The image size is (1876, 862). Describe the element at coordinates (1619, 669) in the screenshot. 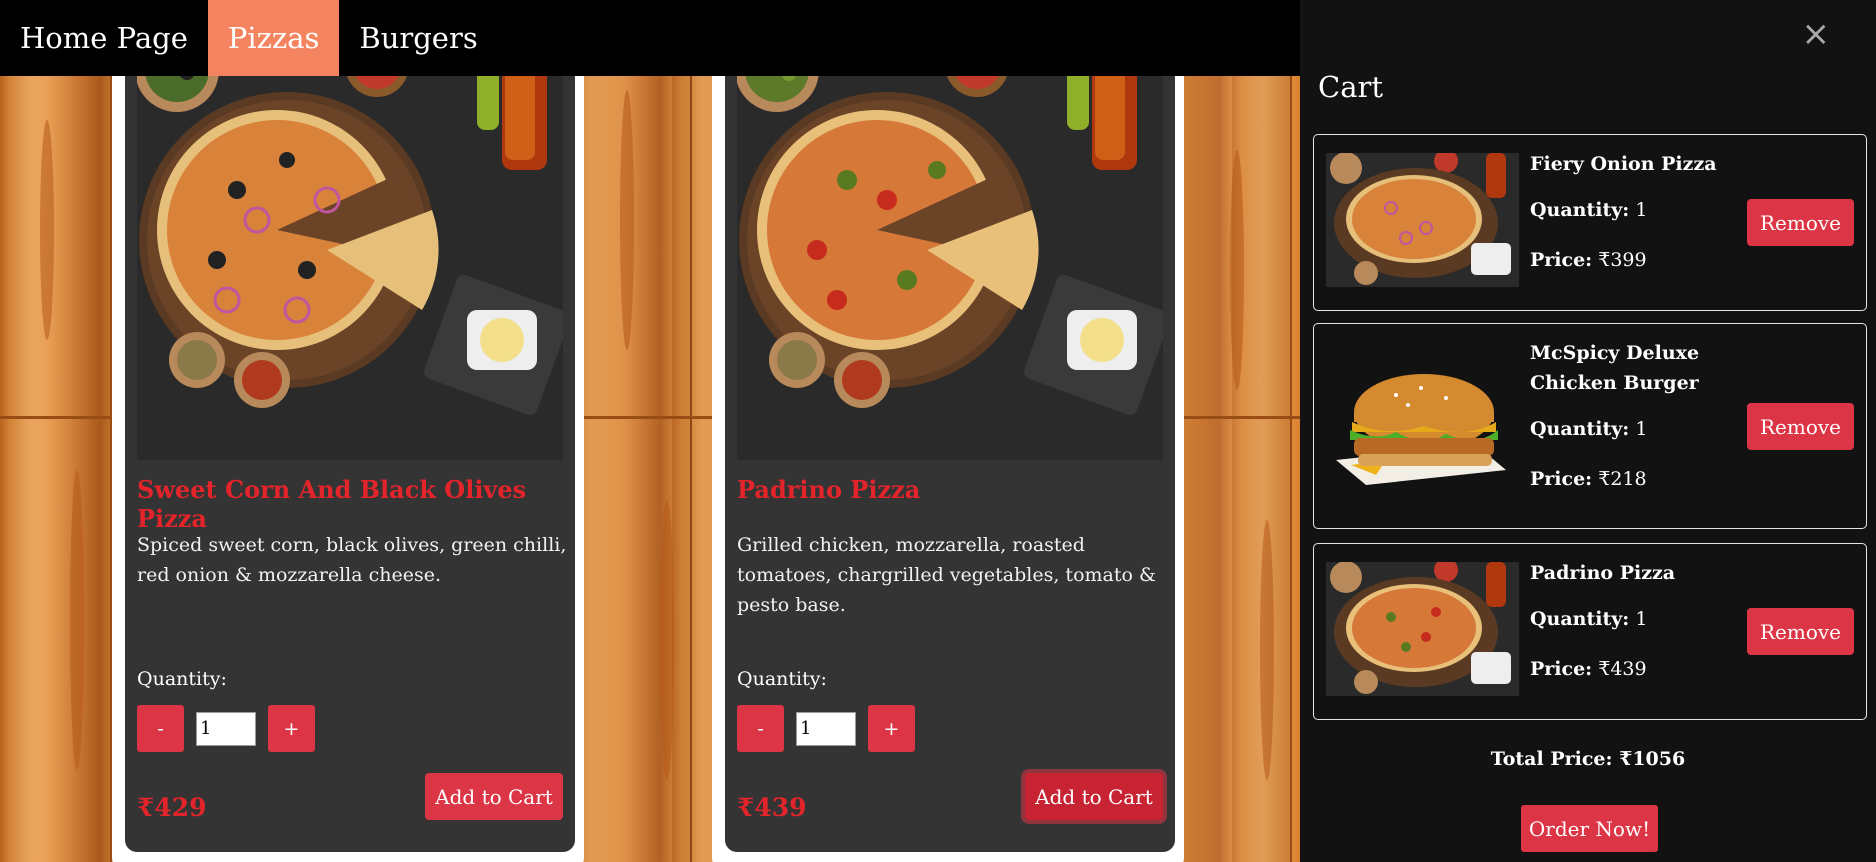

I see `price-value: ₹439` at that location.